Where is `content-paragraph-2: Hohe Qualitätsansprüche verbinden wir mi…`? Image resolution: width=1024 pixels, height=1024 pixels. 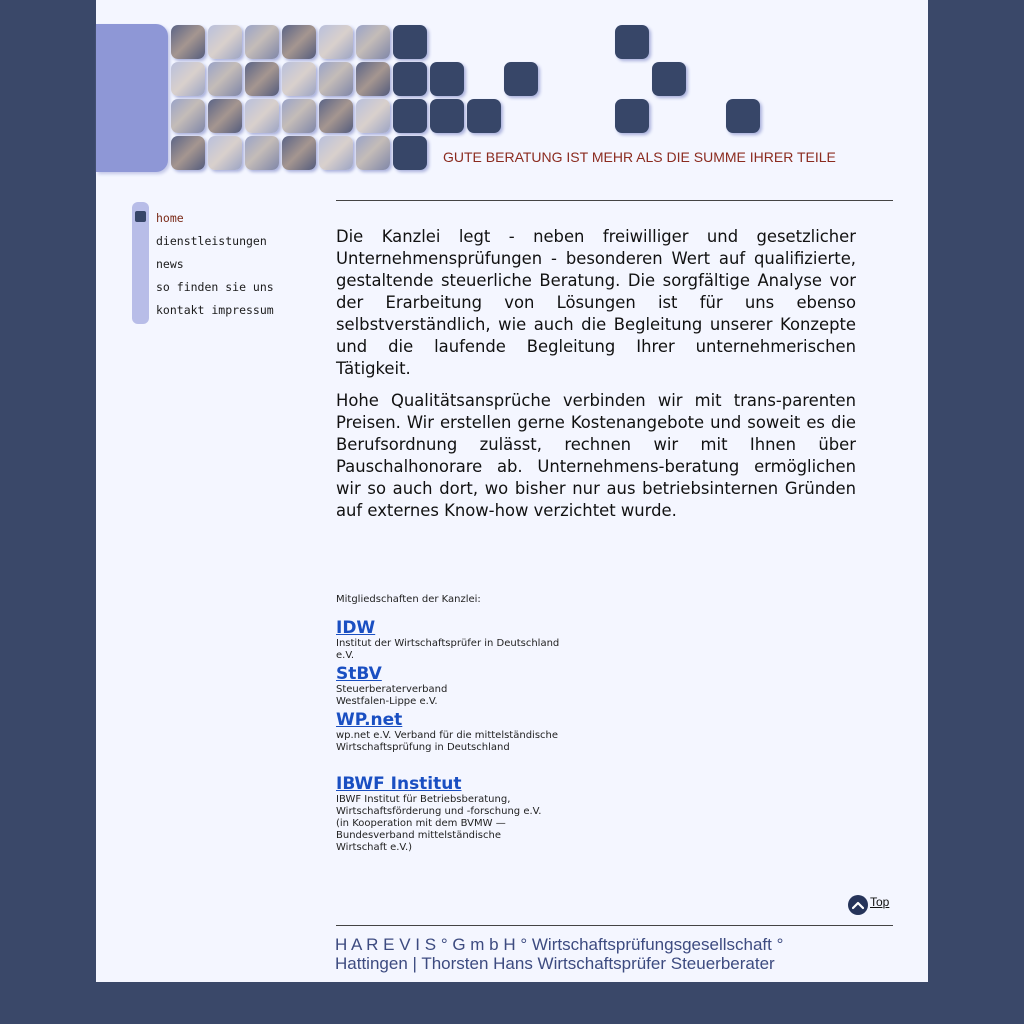
content-paragraph-2: Hohe Qualitätsansprüche verbinden wir mi… is located at coordinates (596, 455).